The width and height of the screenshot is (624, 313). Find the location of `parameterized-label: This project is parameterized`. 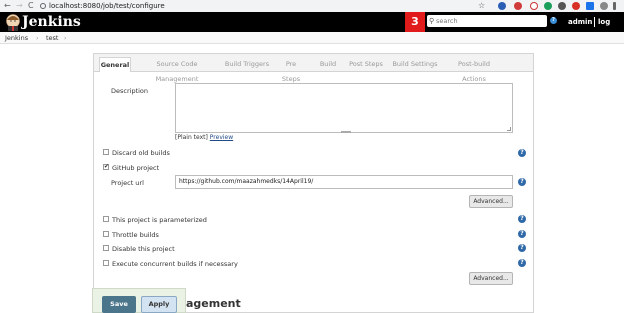

parameterized-label: This project is parameterized is located at coordinates (159, 220).